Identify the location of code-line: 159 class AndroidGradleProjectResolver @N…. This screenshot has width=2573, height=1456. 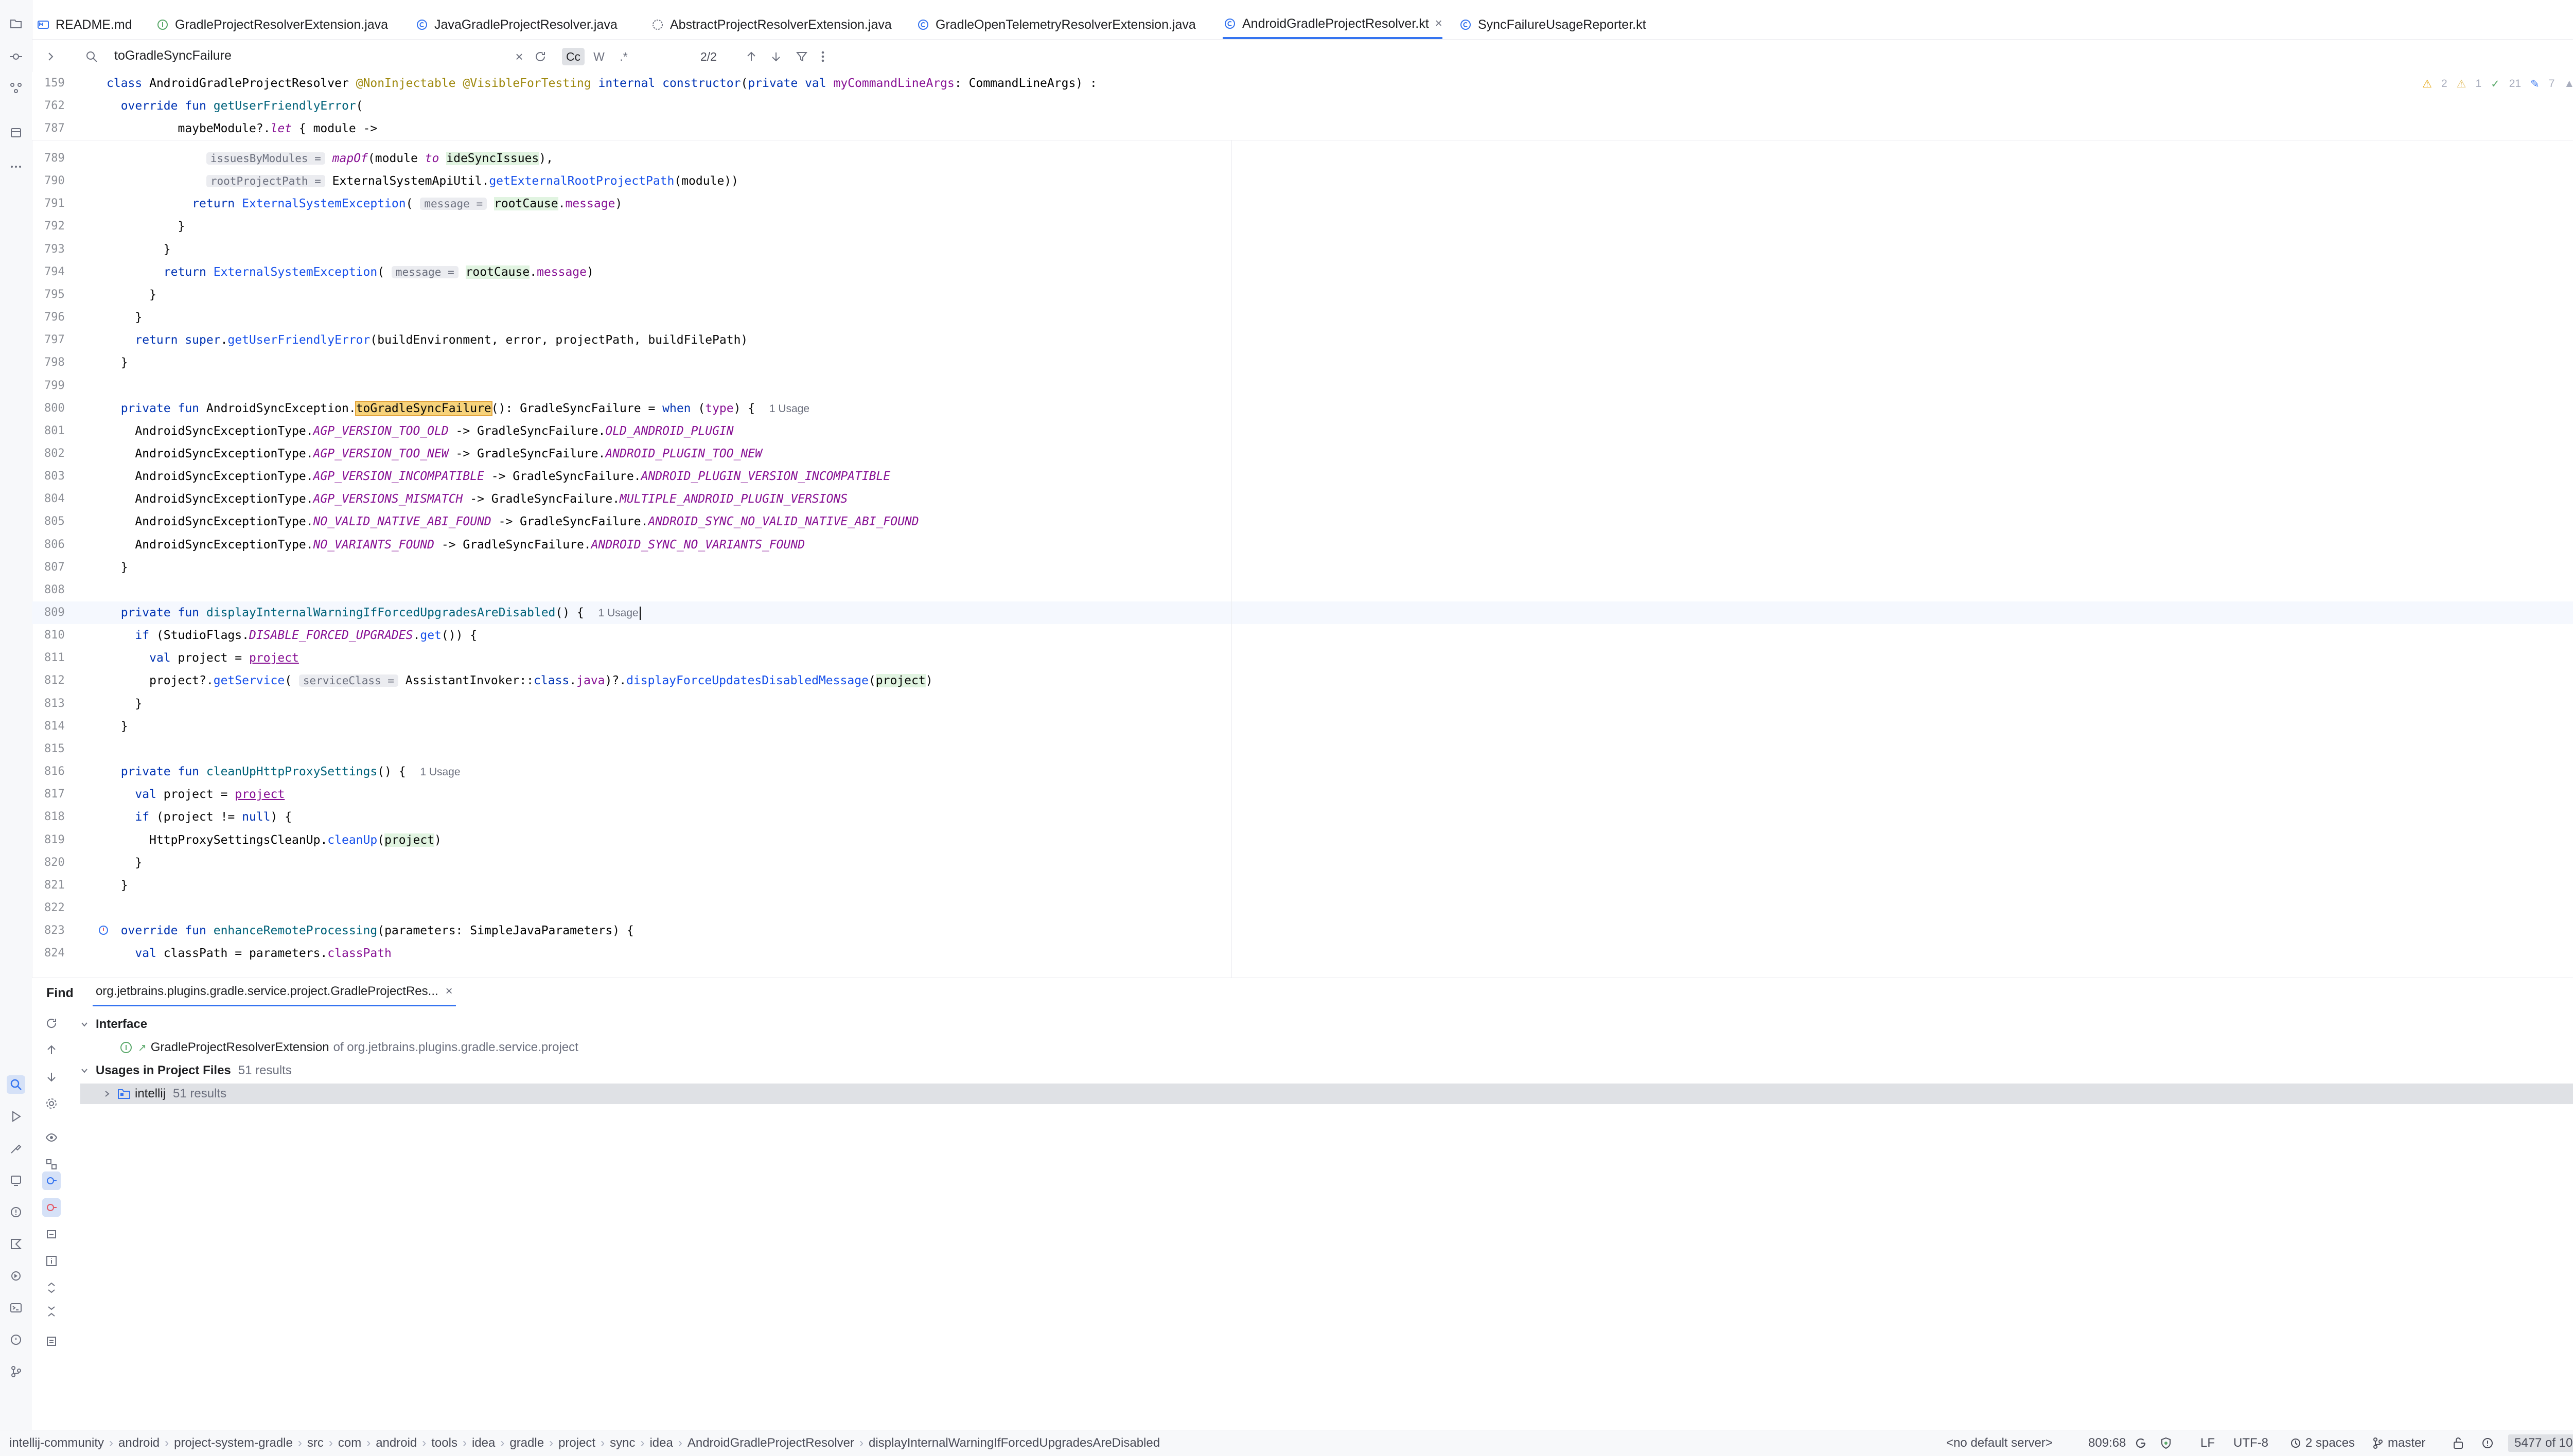
(1302, 83).